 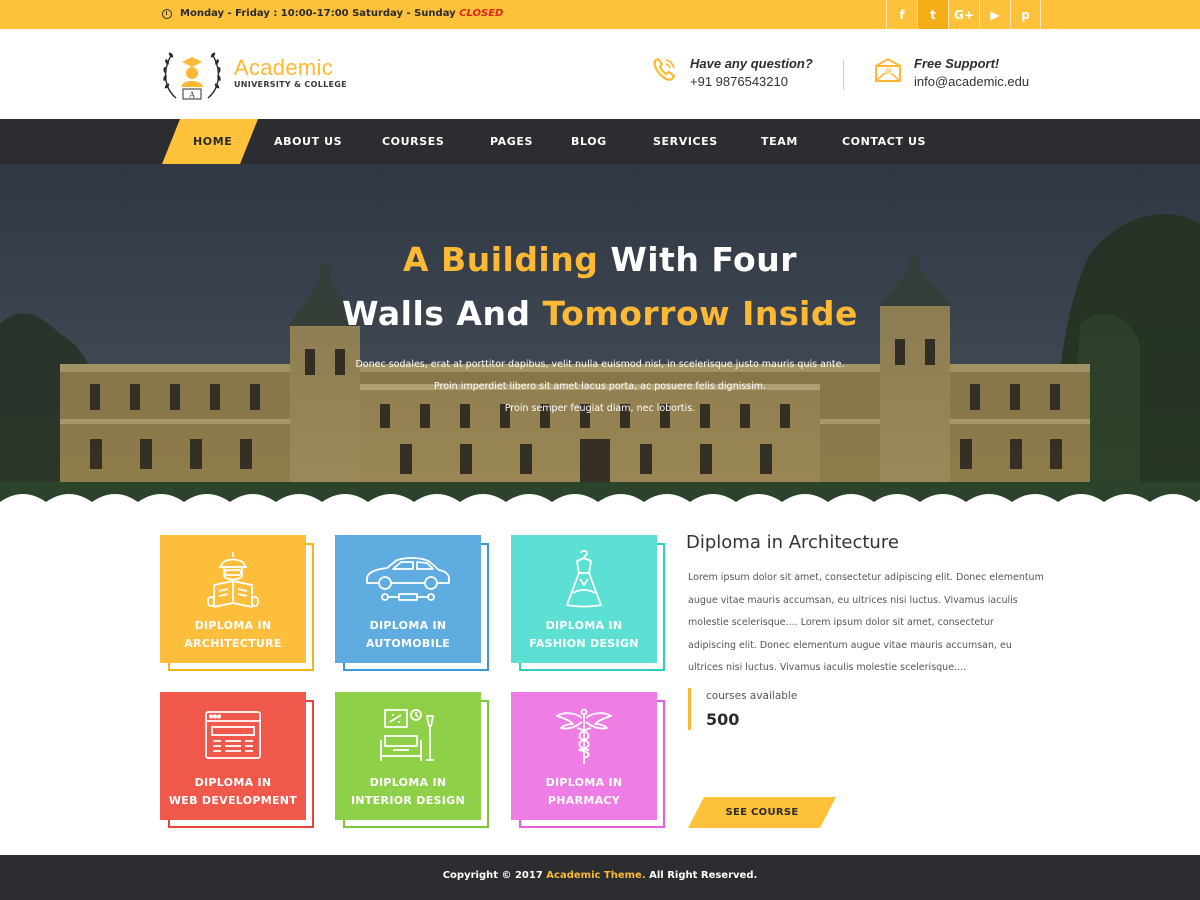 I want to click on tile-label: DIPLOMA IN AUTOMOBILE, so click(x=408, y=634).